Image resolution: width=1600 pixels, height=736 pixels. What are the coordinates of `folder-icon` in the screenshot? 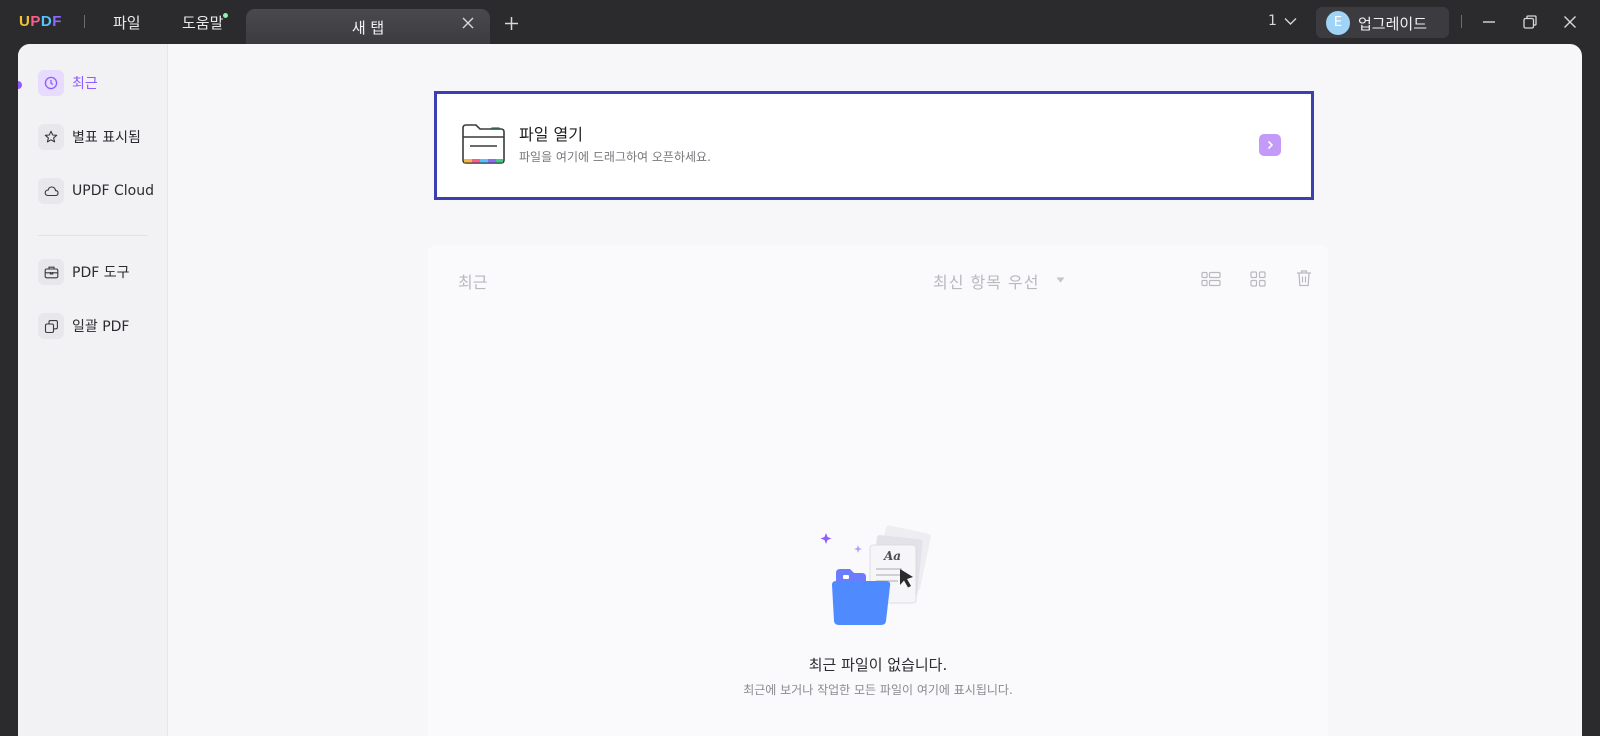 It's located at (483, 144).